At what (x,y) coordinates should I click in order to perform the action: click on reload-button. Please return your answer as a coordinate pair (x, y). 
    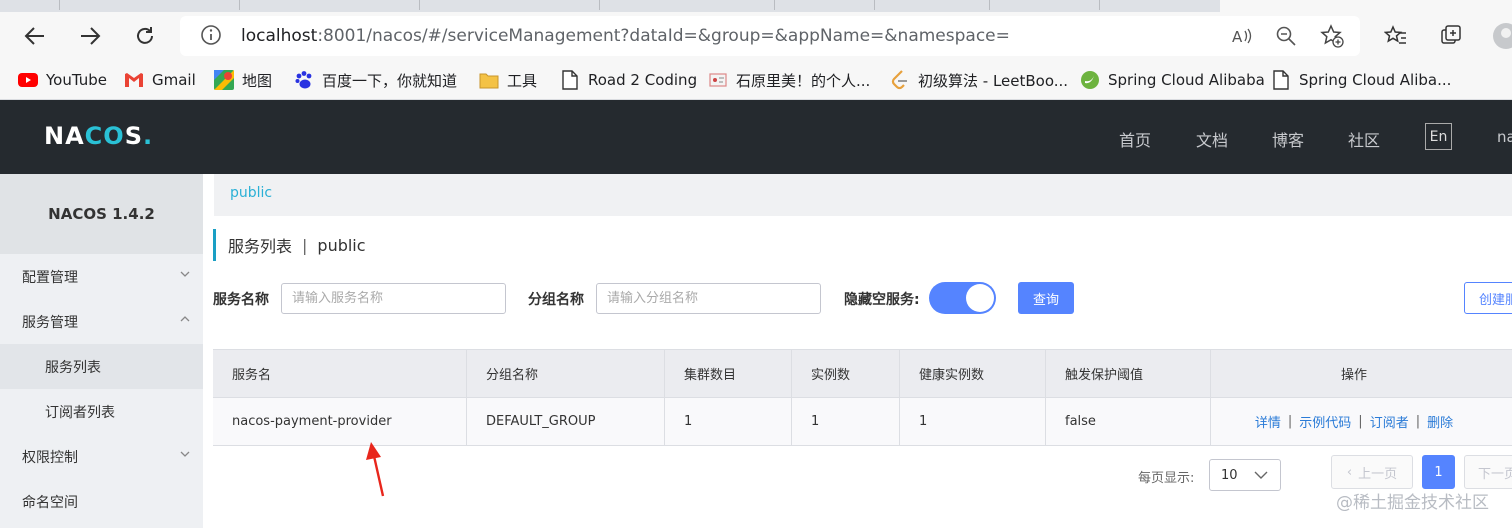
    Looking at the image, I should click on (145, 36).